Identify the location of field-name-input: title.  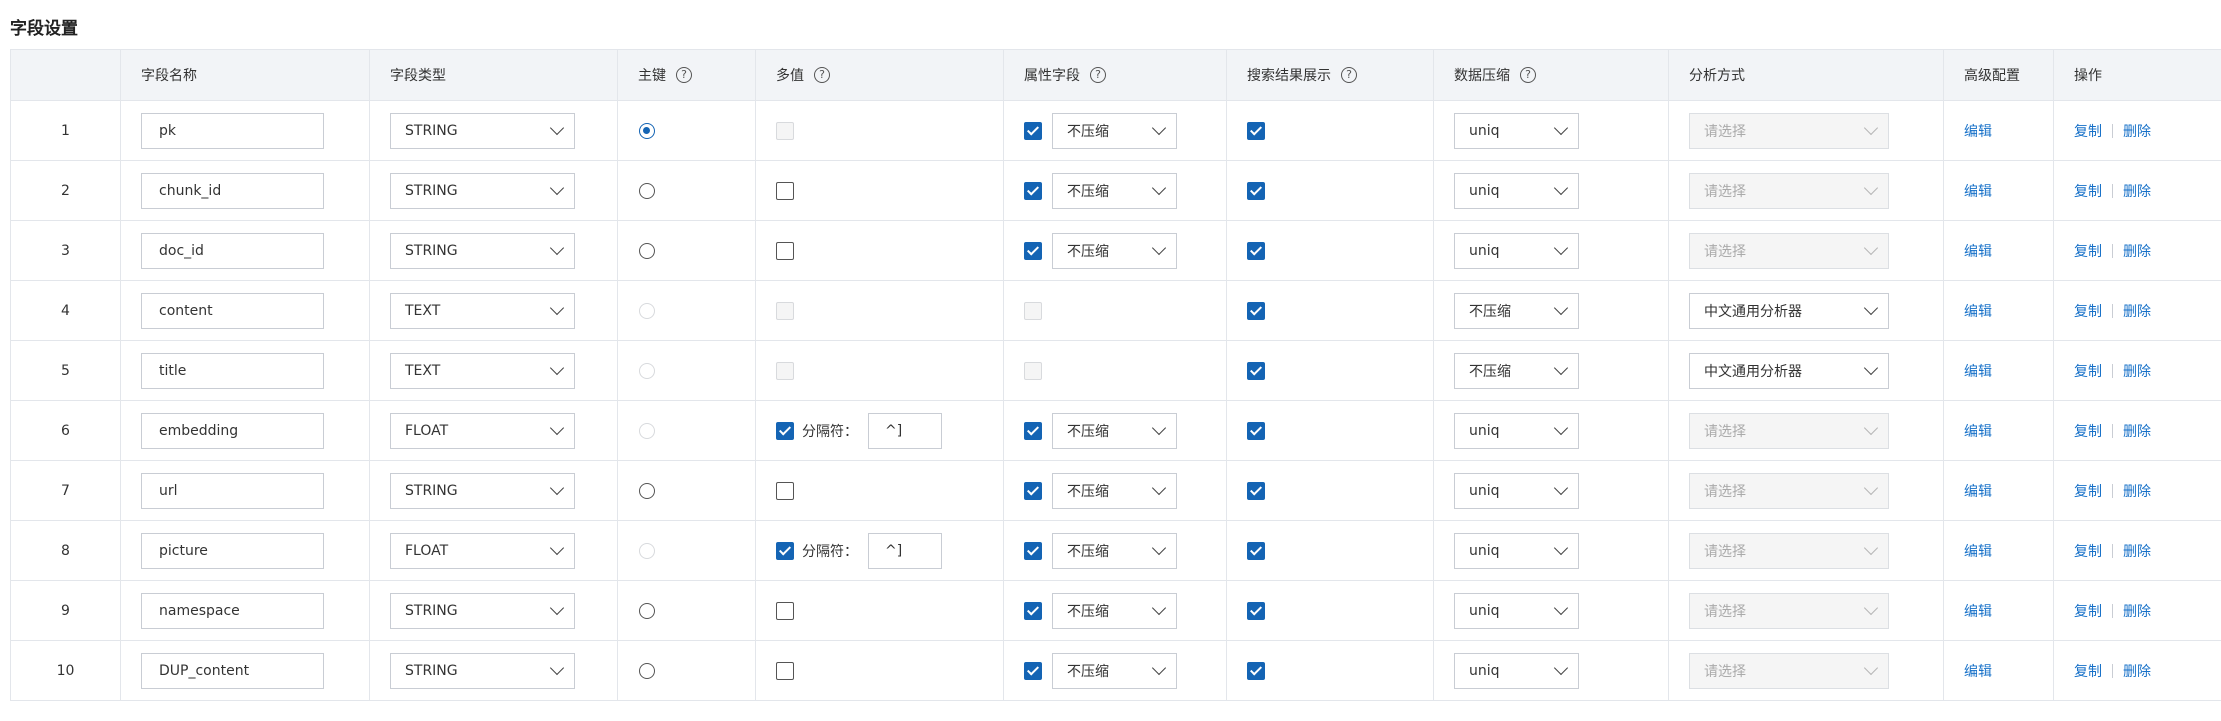
(232, 370).